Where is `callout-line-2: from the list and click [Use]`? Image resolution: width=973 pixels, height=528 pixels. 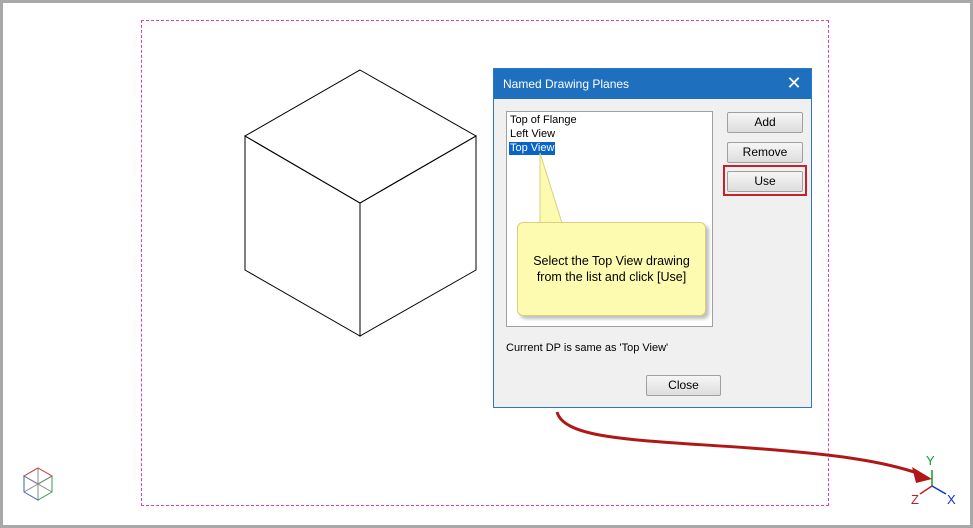 callout-line-2: from the list and click [Use] is located at coordinates (611, 277).